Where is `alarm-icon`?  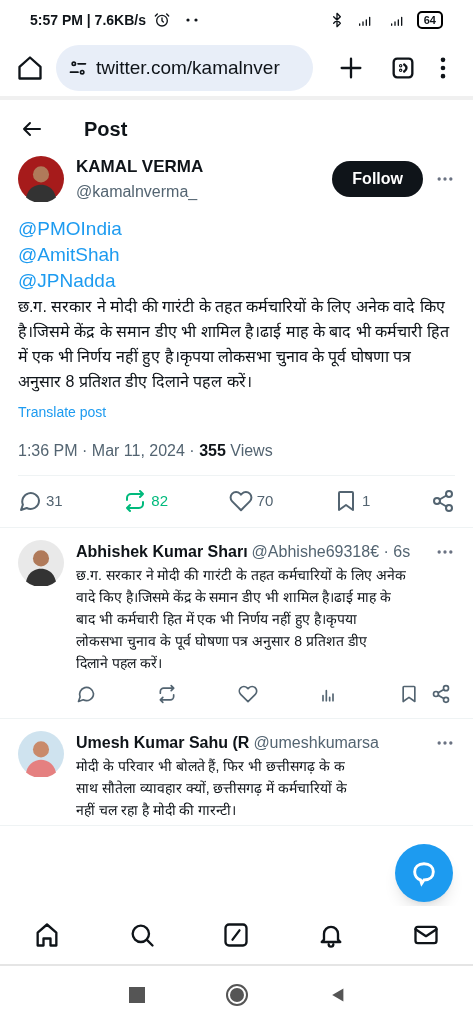
alarm-icon is located at coordinates (161, 20).